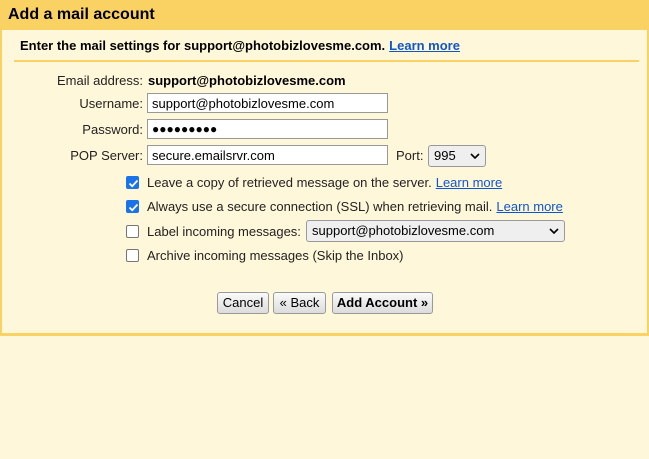 This screenshot has height=459, width=649. Describe the element at coordinates (267, 155) in the screenshot. I see `pop-server-field` at that location.